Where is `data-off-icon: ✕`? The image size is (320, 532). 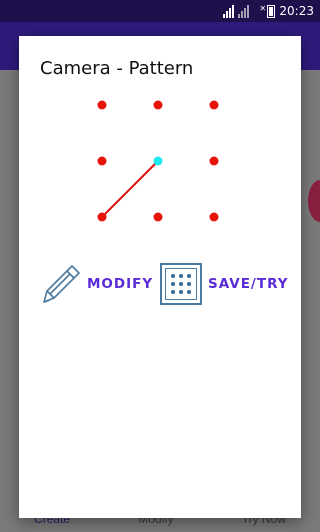
data-off-icon: ✕ is located at coordinates (263, 8).